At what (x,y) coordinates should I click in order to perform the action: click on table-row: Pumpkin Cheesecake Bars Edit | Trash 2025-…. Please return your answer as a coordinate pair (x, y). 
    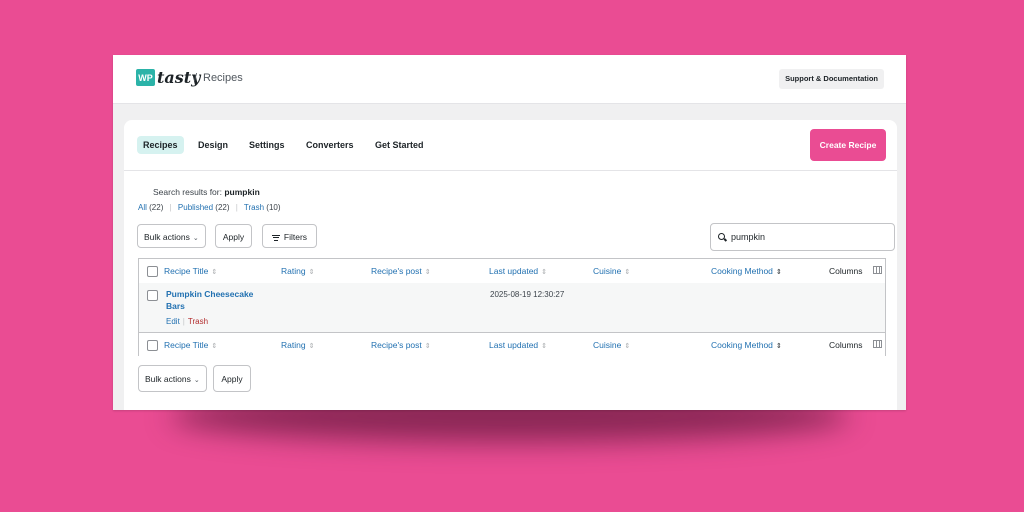
    Looking at the image, I should click on (512, 307).